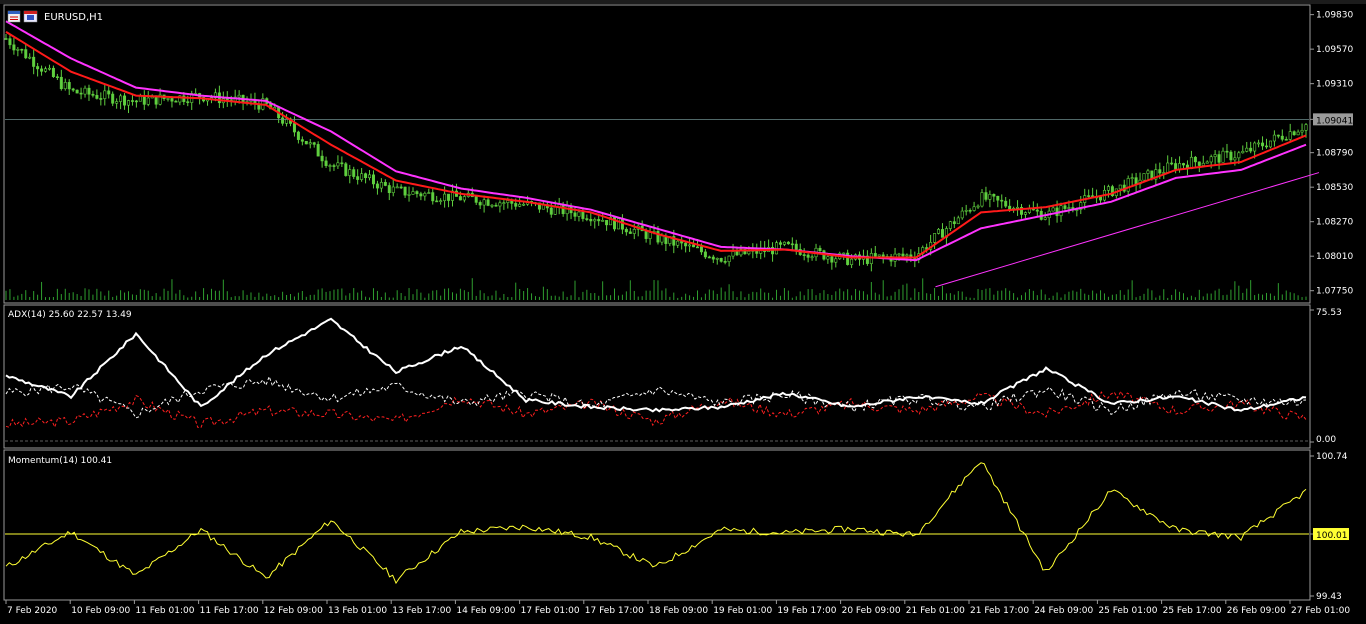  What do you see at coordinates (1320, 611) in the screenshot?
I see `time-tick-label: 27 Feb 01:00` at bounding box center [1320, 611].